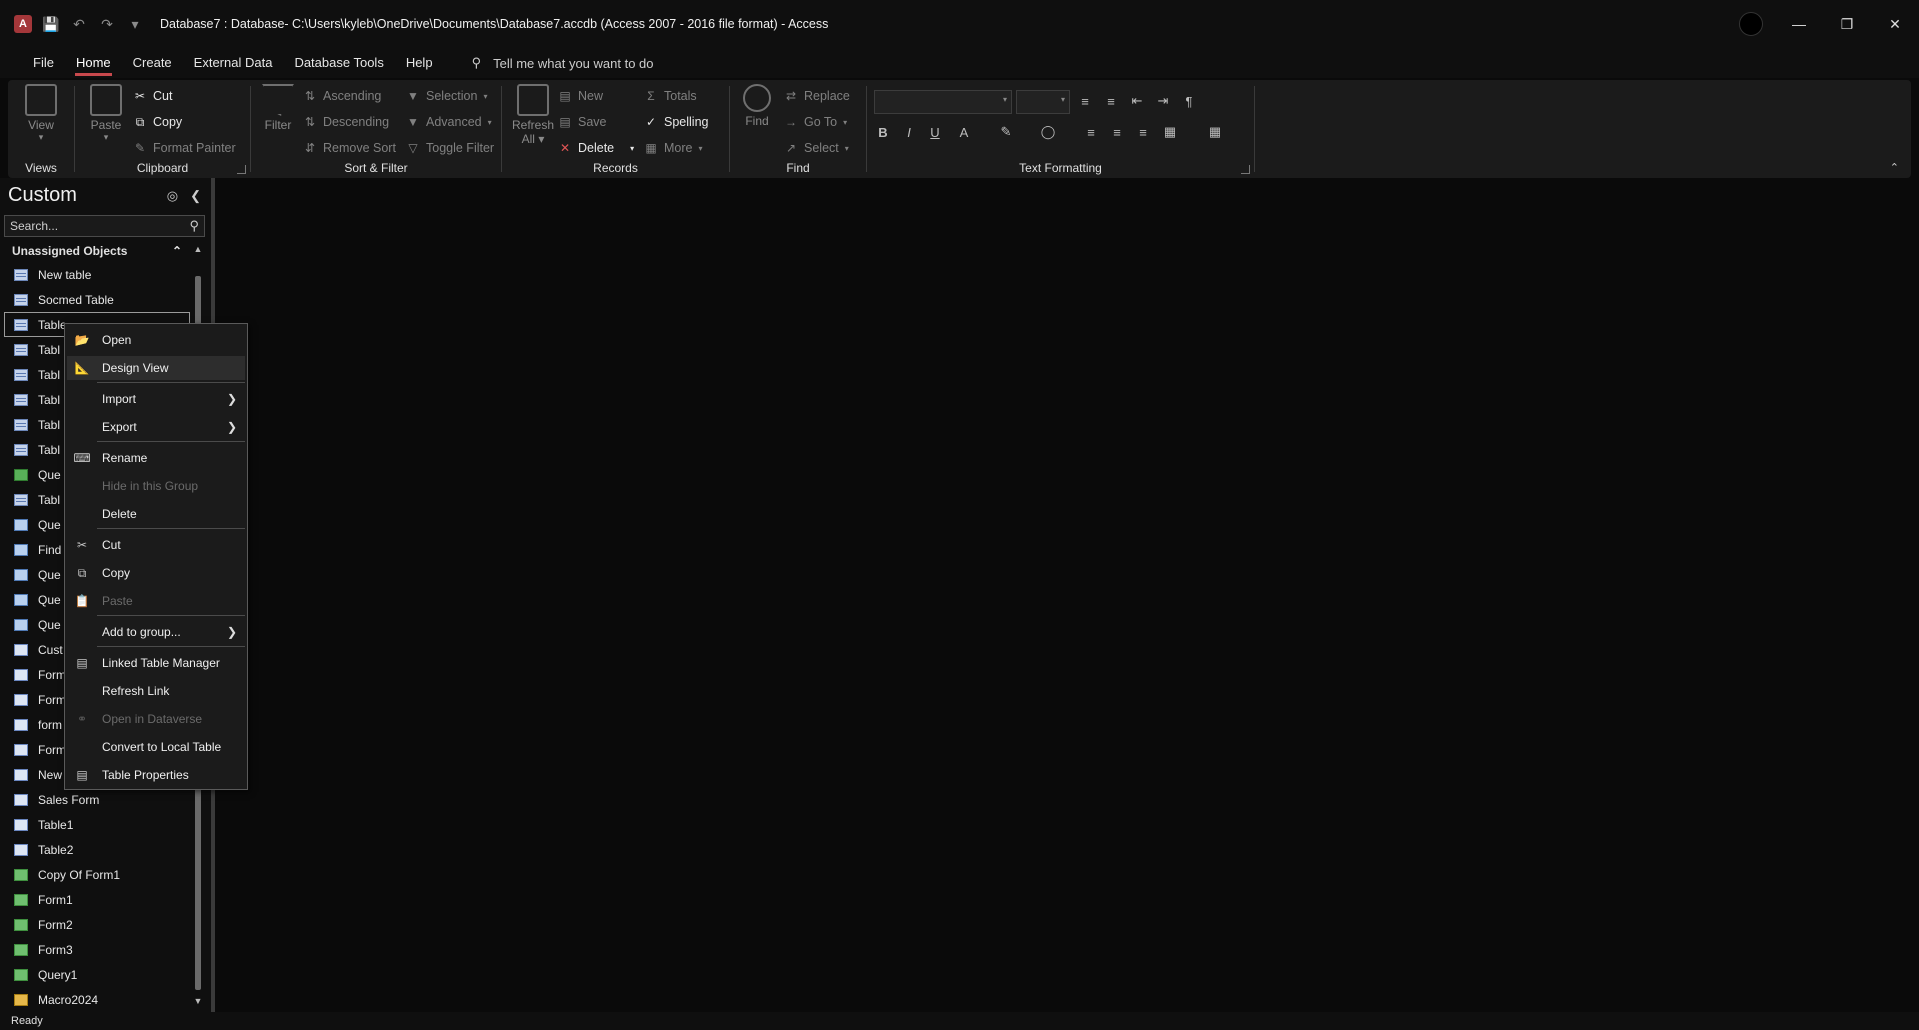  What do you see at coordinates (43, 63) in the screenshot?
I see `tab-file: File` at bounding box center [43, 63].